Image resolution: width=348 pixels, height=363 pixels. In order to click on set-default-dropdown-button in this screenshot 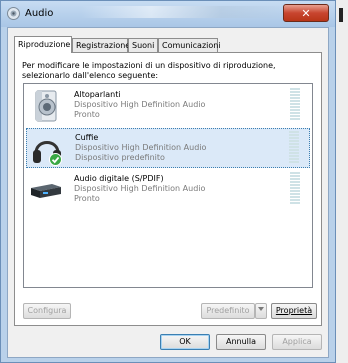, I will do `click(261, 311)`.